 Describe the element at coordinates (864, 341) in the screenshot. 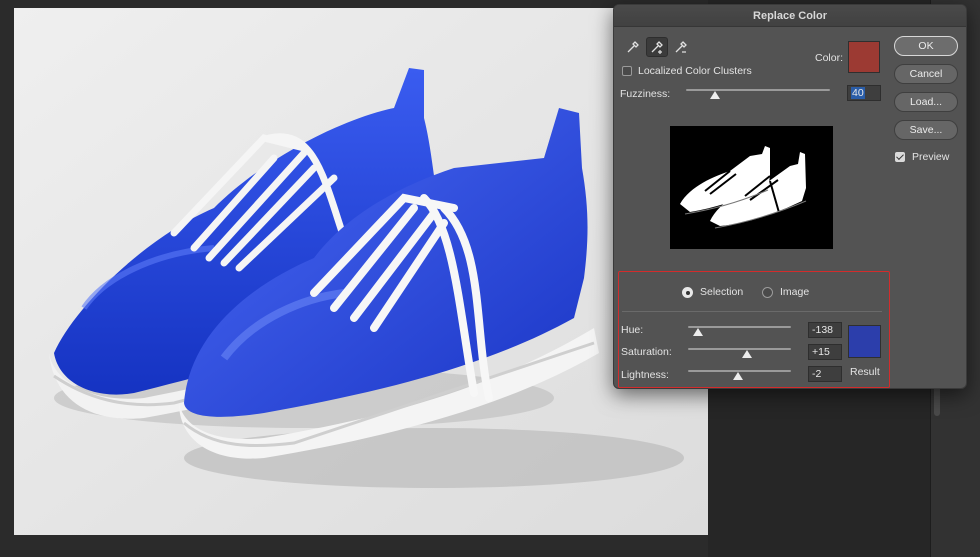

I see `result-swatch` at that location.